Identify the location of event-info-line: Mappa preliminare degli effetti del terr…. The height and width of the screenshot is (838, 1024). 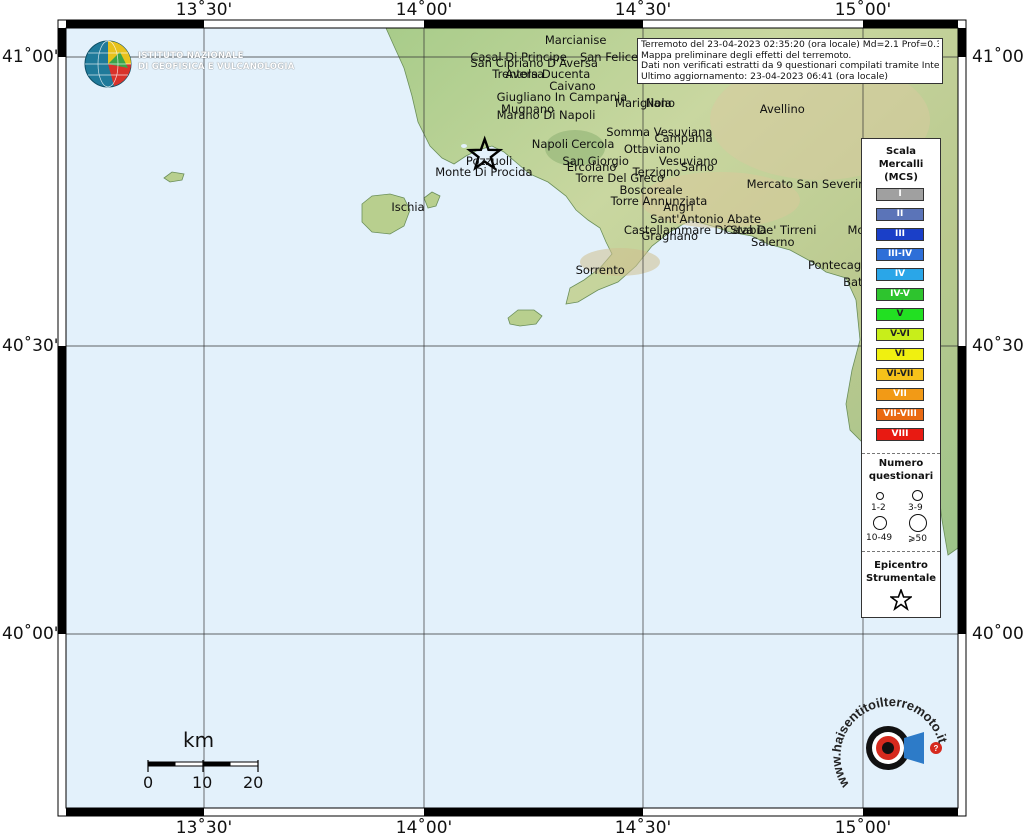
(746, 55).